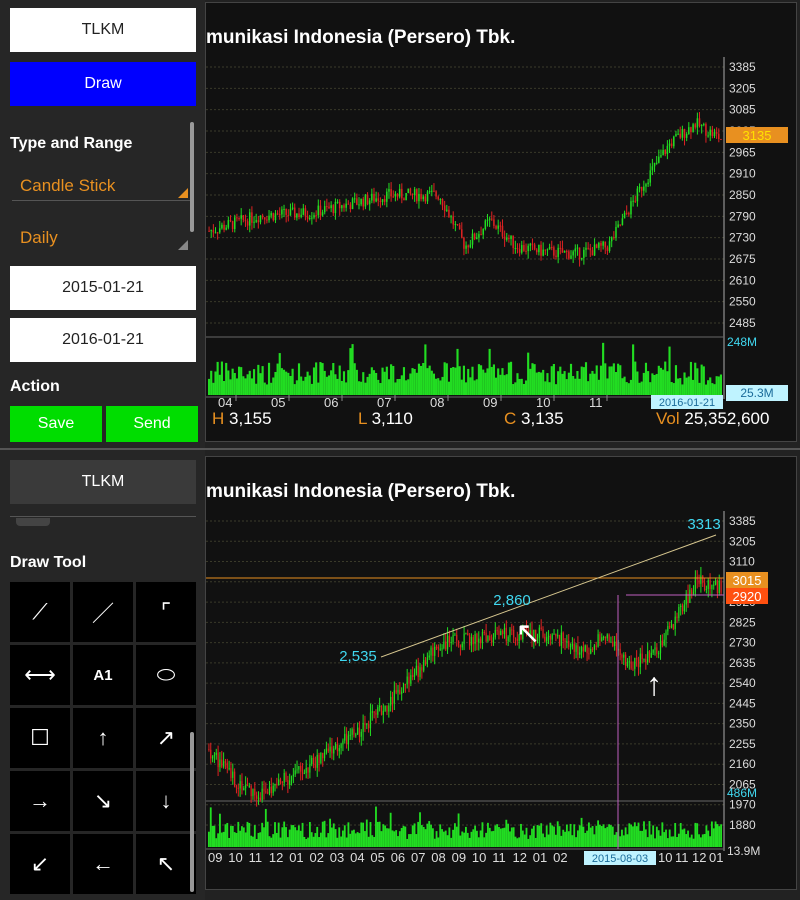 This screenshot has width=800, height=900. I want to click on arrow-left-icon: ←, so click(103, 864).